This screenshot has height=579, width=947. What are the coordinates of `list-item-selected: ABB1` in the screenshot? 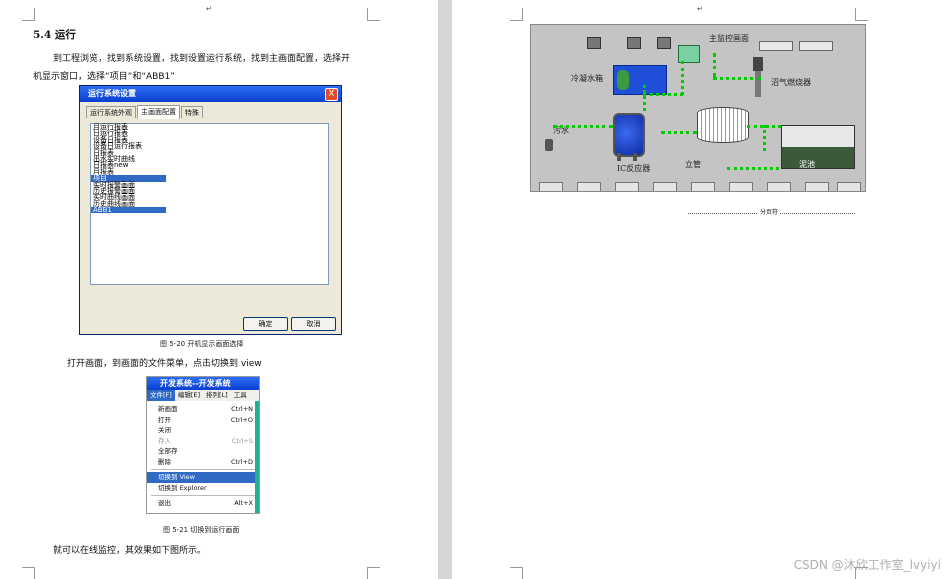 It's located at (128, 210).